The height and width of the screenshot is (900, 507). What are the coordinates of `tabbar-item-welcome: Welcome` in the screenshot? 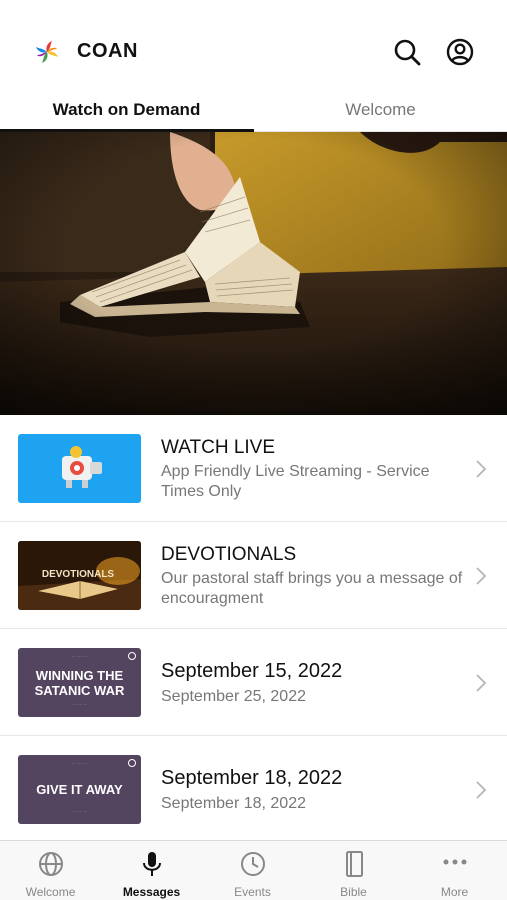 It's located at (50, 870).